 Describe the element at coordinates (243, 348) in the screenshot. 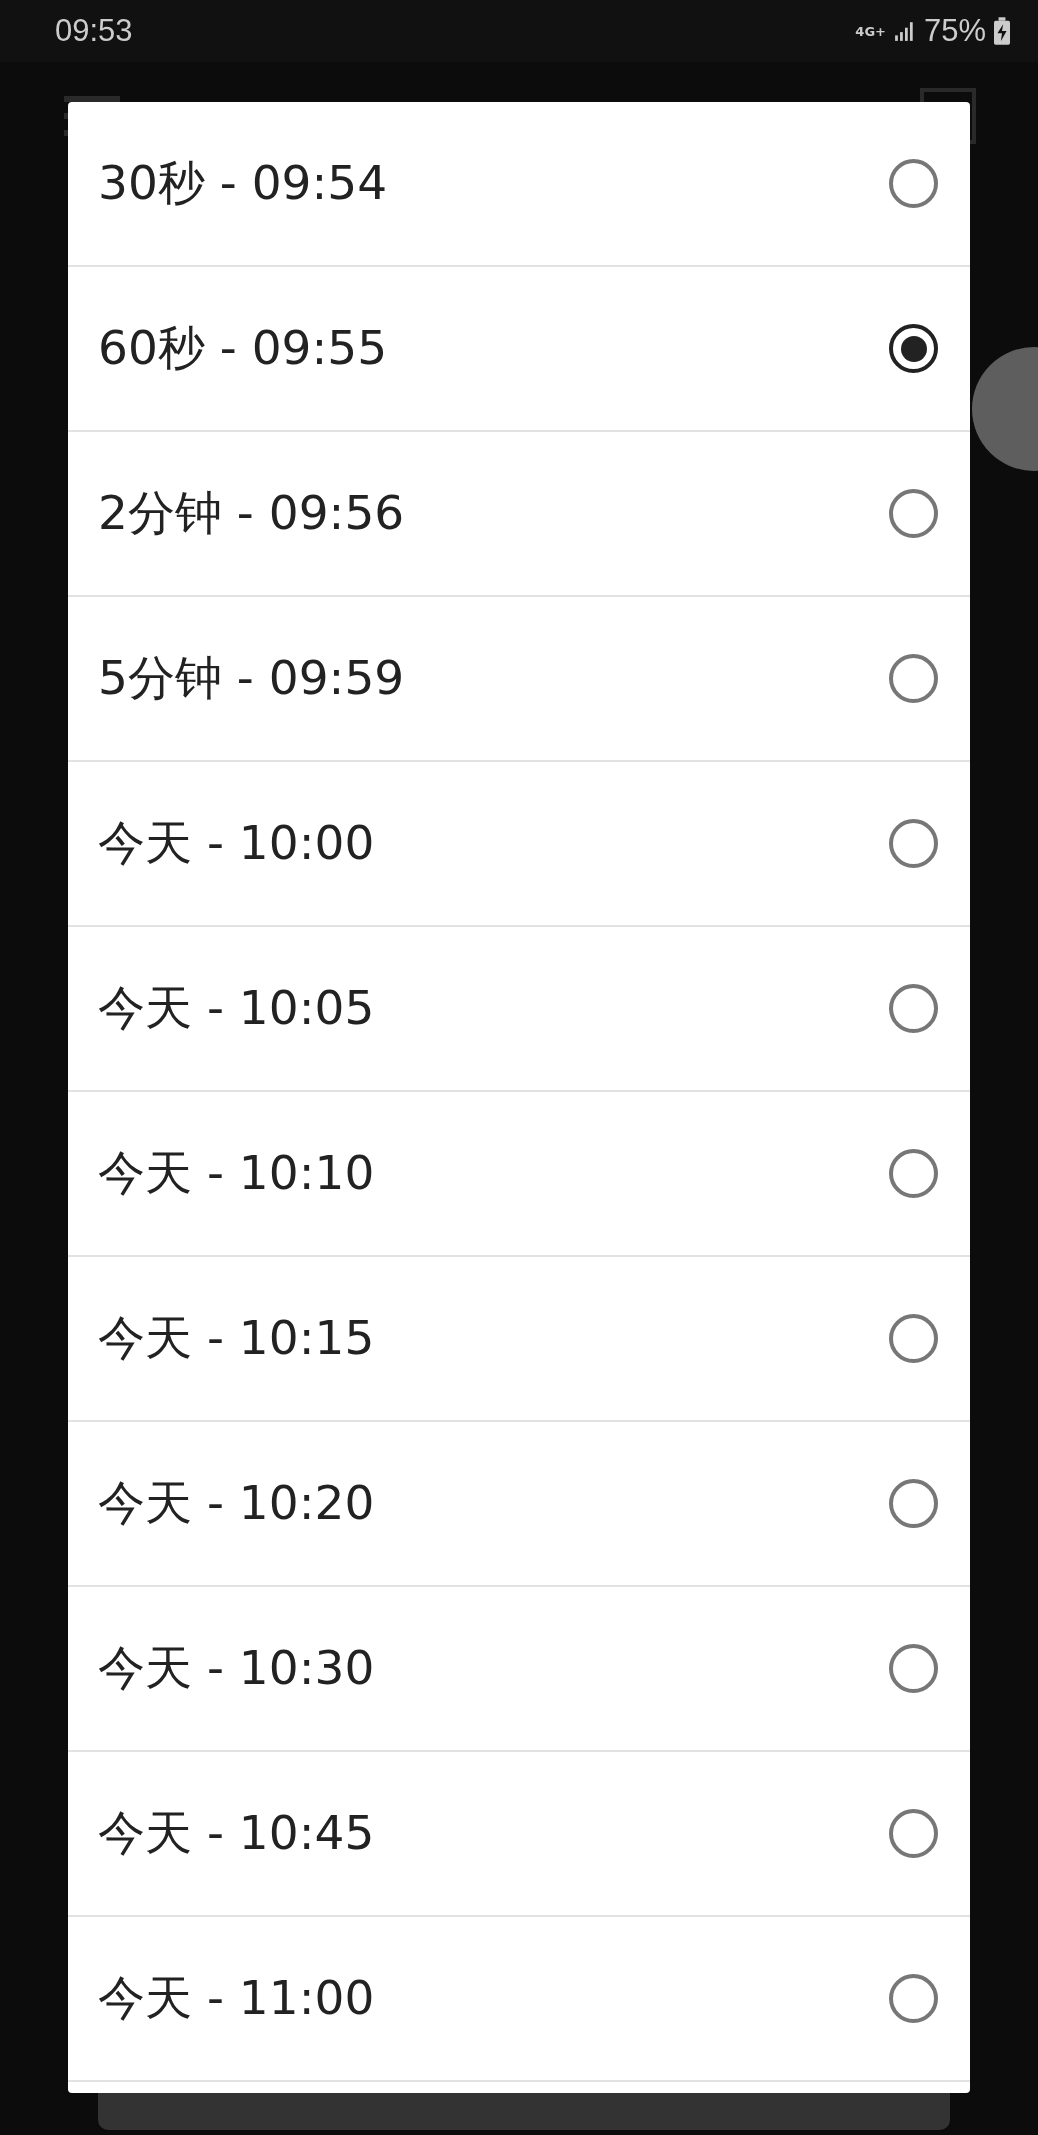

I see `option-label: 60秒 - 09:55` at that location.